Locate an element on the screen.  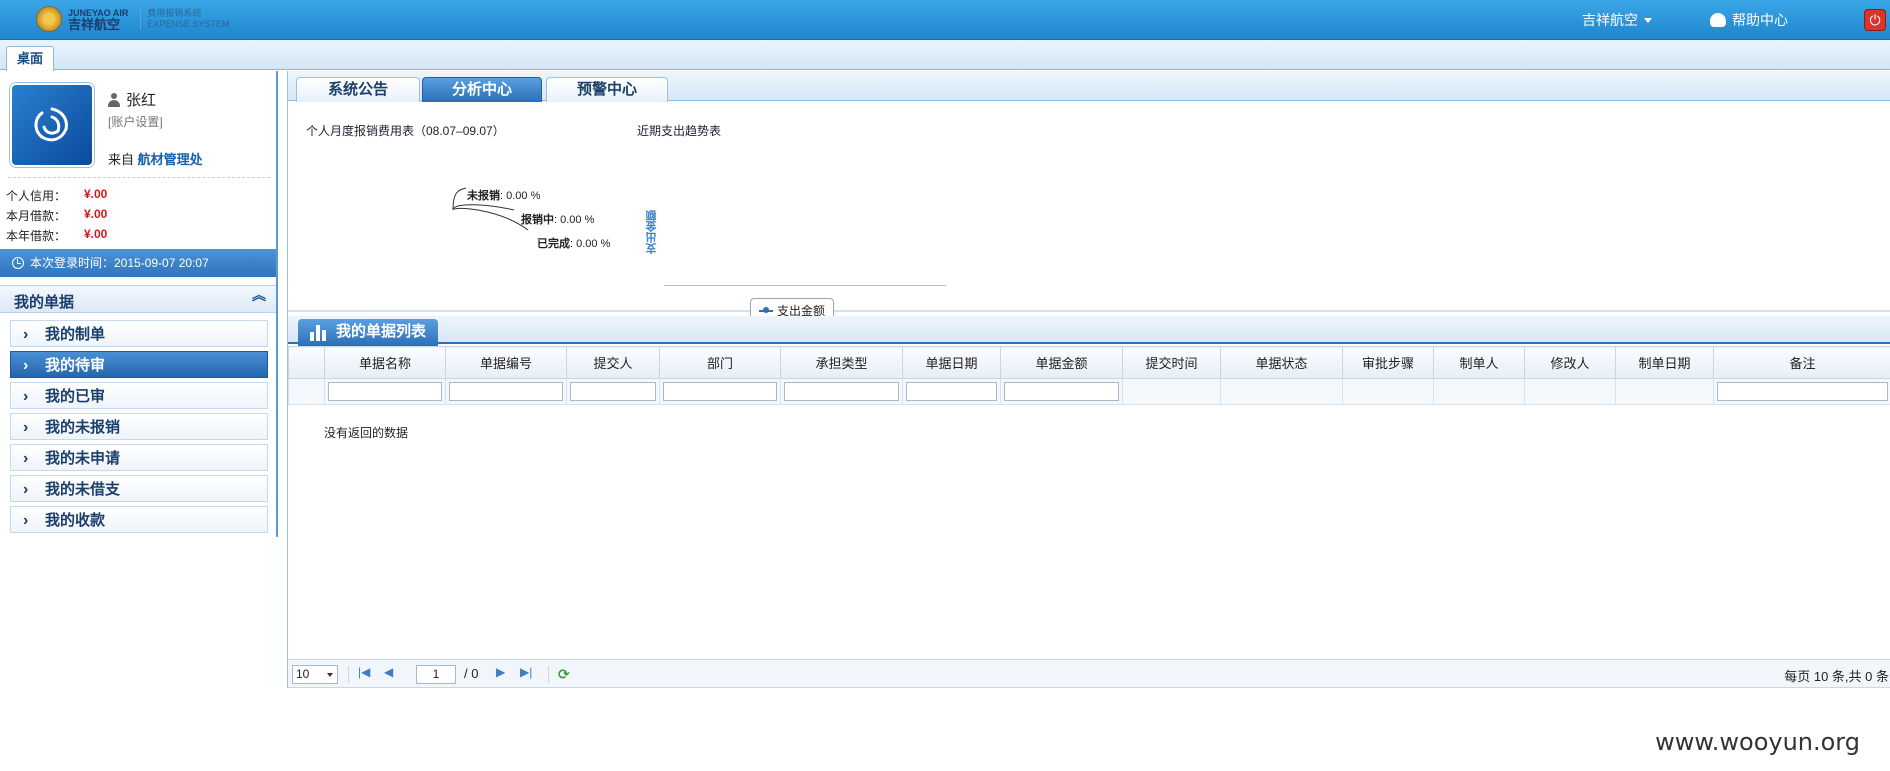
sidebar-item-my-reviewed: › 我的已审 is located at coordinates (139, 395).